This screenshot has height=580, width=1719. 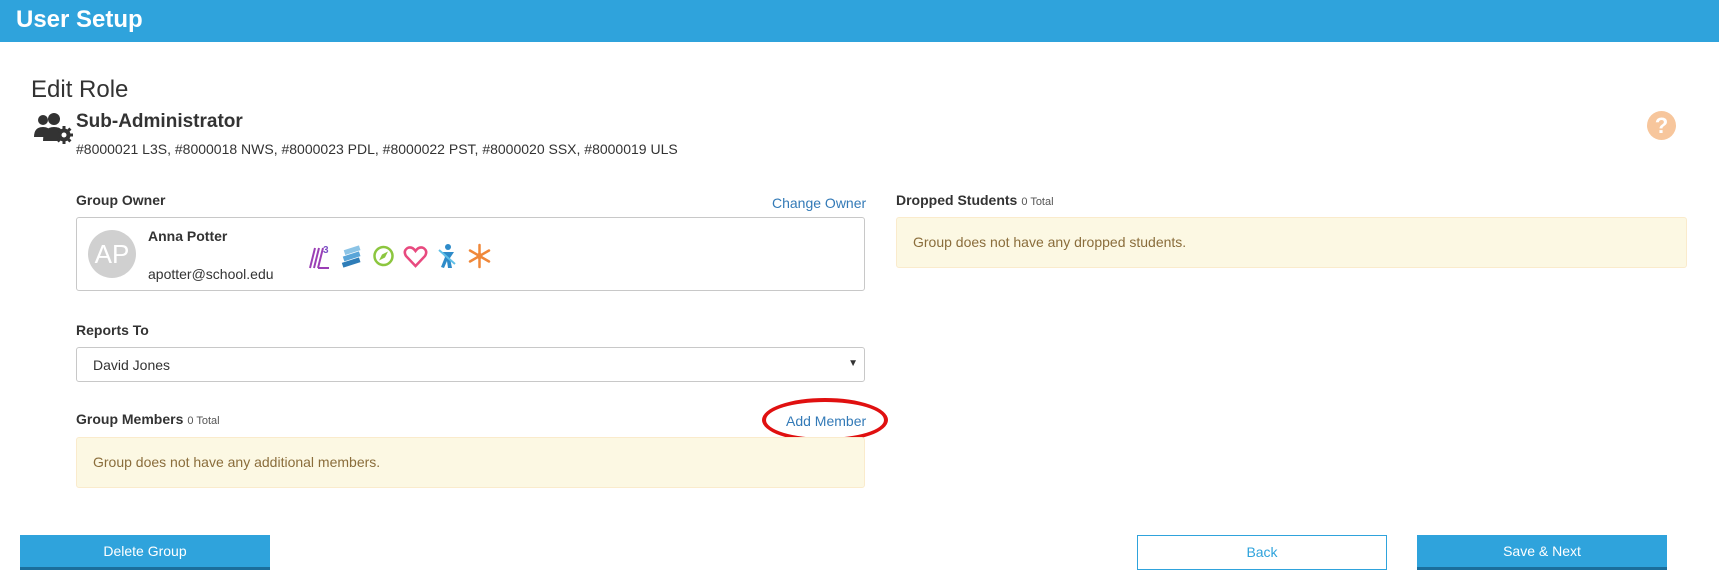 I want to click on owner-email: apotter@school.edu, so click(x=211, y=274).